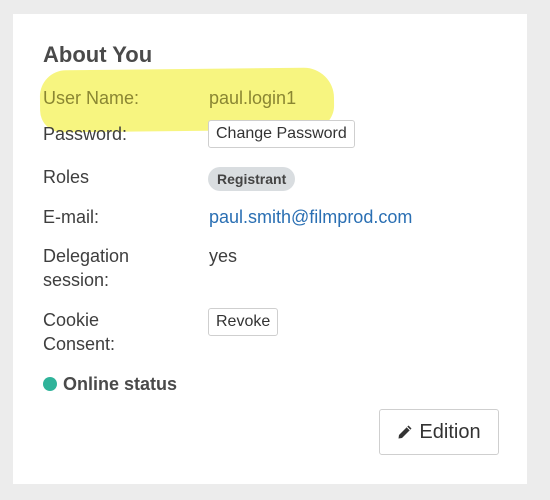 The image size is (550, 500). What do you see at coordinates (223, 256) in the screenshot?
I see `delegation-value: yes` at bounding box center [223, 256].